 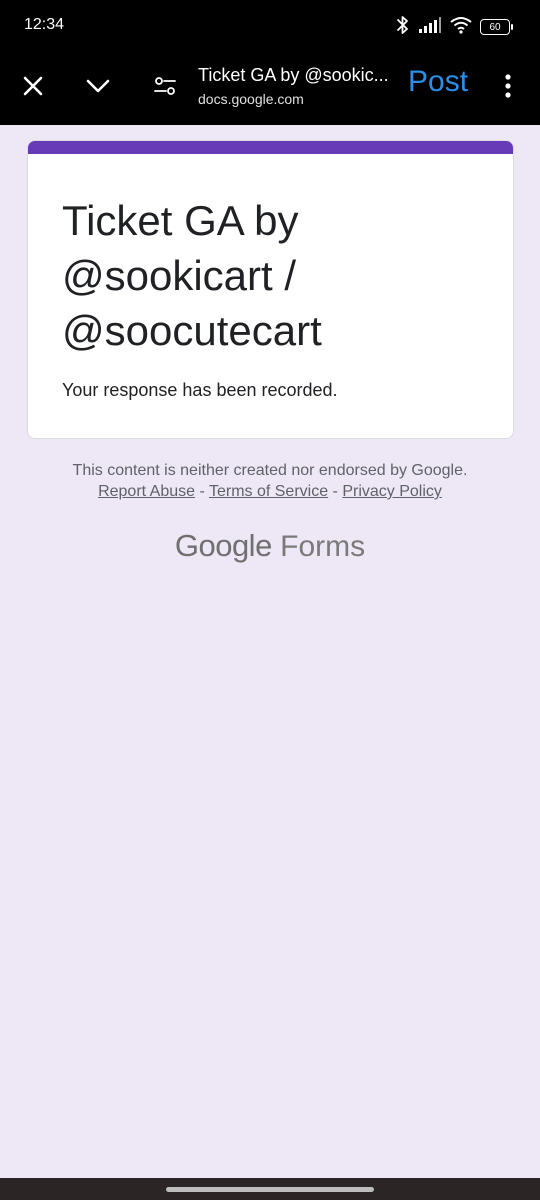 What do you see at coordinates (323, 546) in the screenshot?
I see `logo-forms: Forms` at bounding box center [323, 546].